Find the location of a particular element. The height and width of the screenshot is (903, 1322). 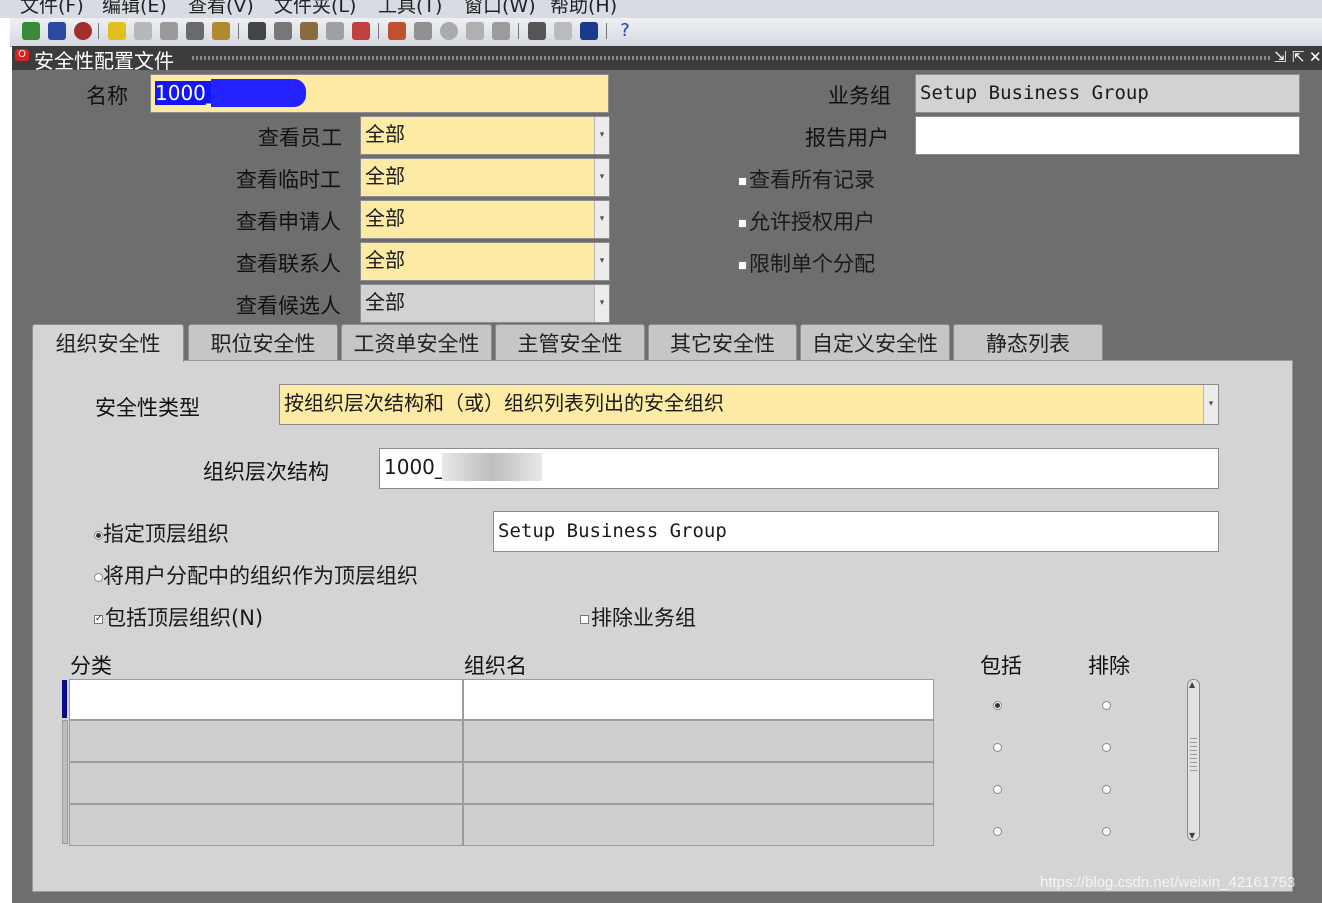

calendar-icon is located at coordinates (537, 31).